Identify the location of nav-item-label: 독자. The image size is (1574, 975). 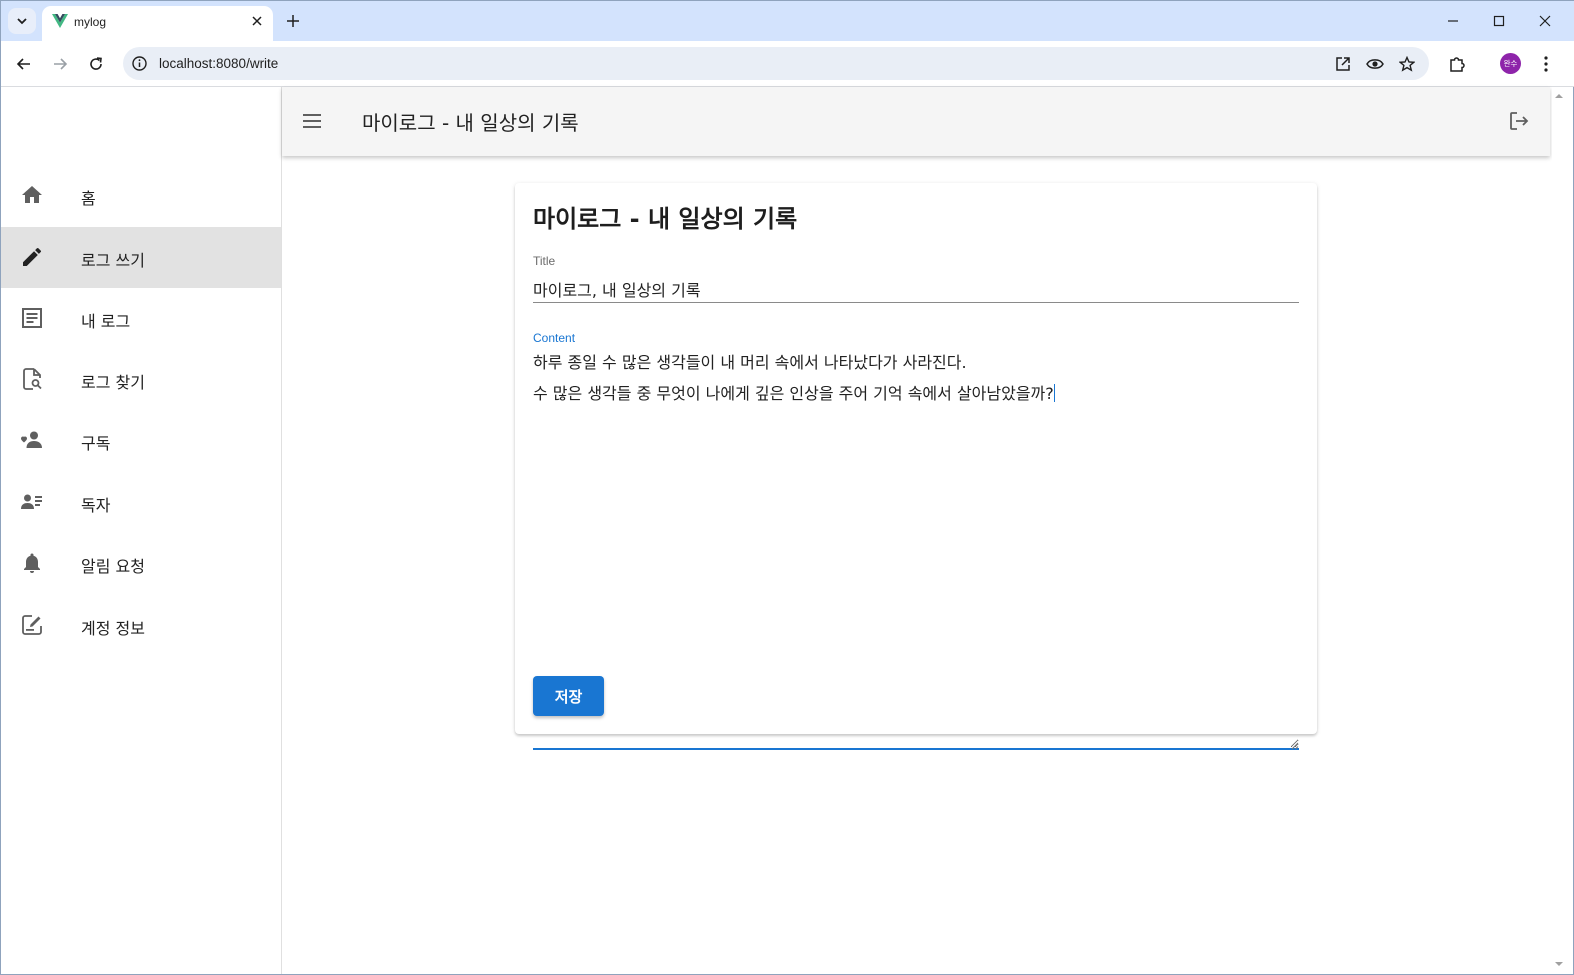
(96, 505).